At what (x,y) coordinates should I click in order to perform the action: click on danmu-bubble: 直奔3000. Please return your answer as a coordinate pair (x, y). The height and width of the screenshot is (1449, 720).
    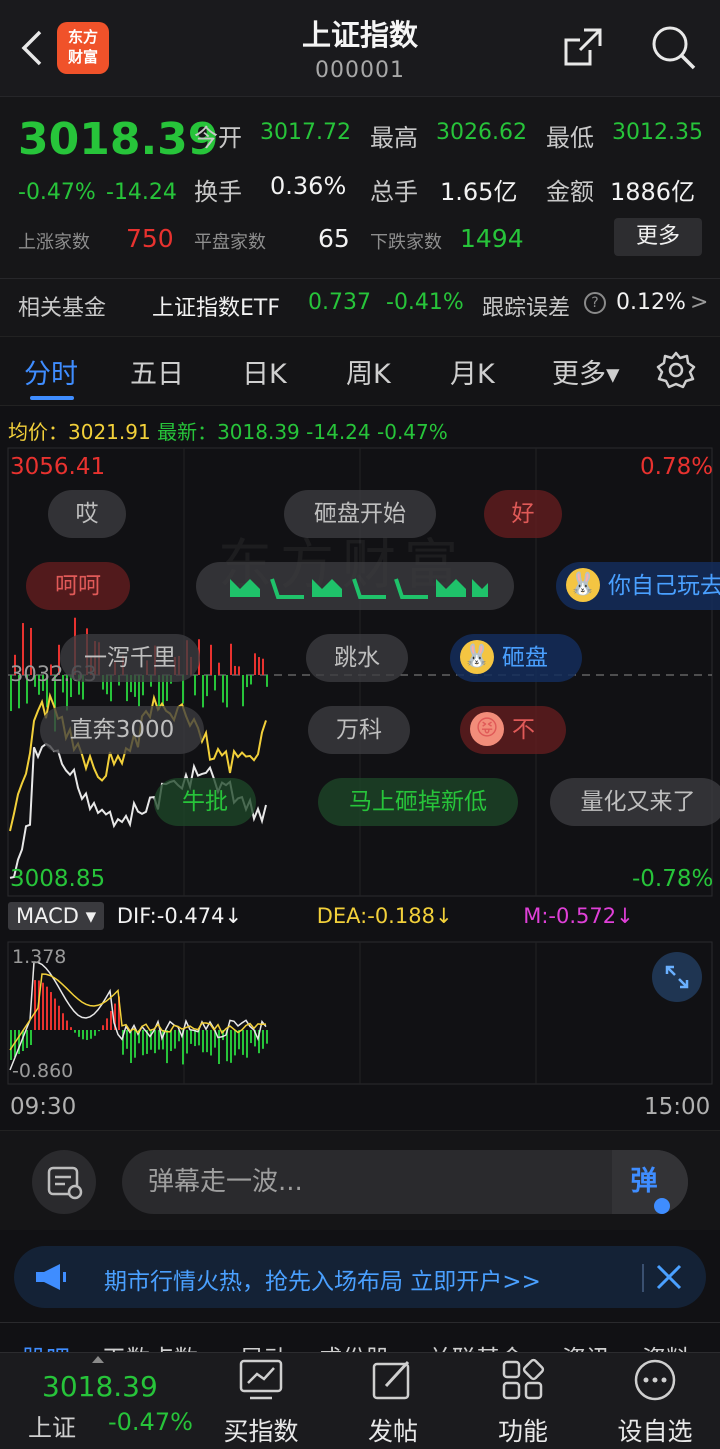
    Looking at the image, I should click on (122, 730).